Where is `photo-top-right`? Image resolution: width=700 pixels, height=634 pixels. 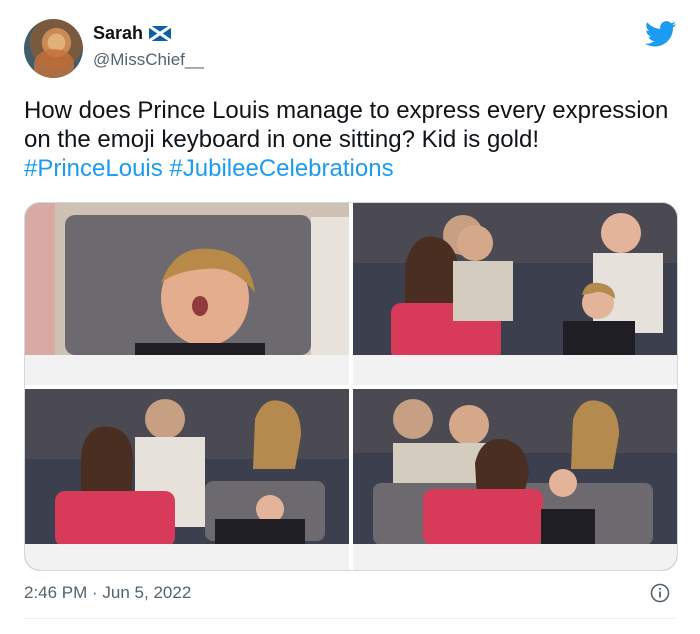
photo-top-right is located at coordinates (515, 294).